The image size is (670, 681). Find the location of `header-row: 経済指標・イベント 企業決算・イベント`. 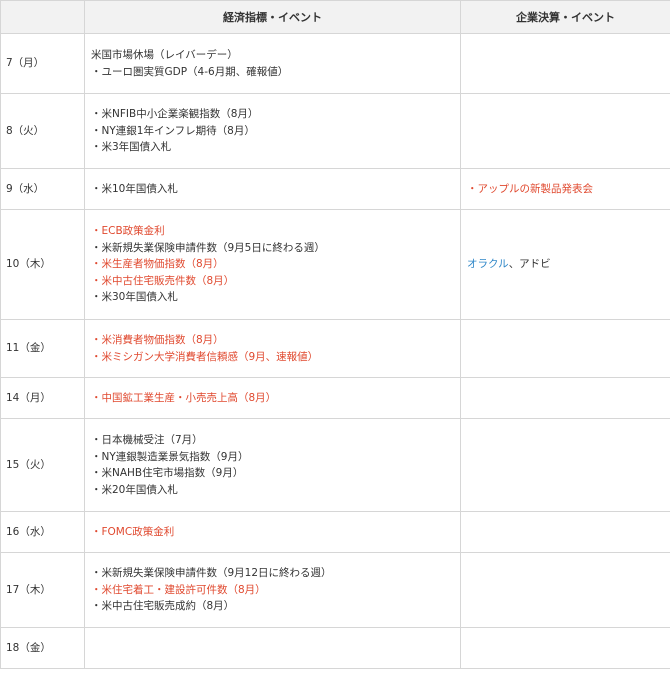

header-row: 経済指標・イベント 企業決算・イベント is located at coordinates (335, 17).